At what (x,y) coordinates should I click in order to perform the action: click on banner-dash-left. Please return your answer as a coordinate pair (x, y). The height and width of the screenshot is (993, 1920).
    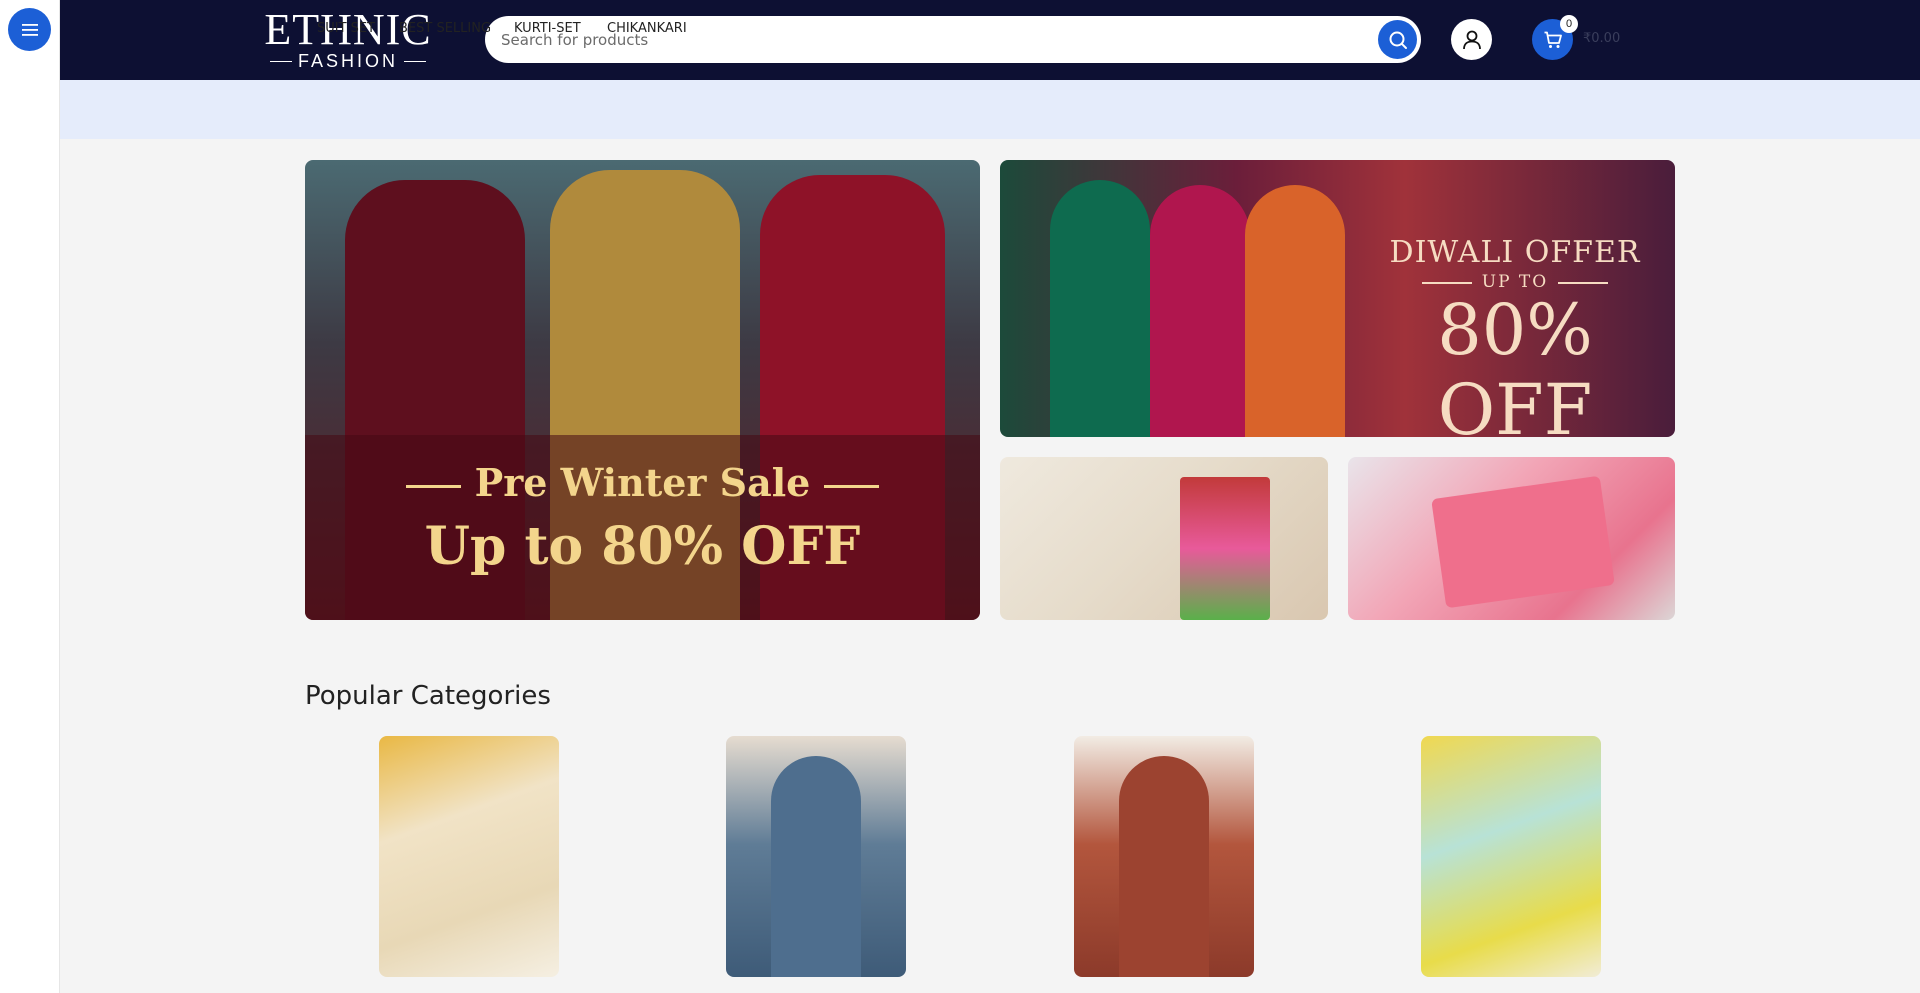
    Looking at the image, I should click on (433, 486).